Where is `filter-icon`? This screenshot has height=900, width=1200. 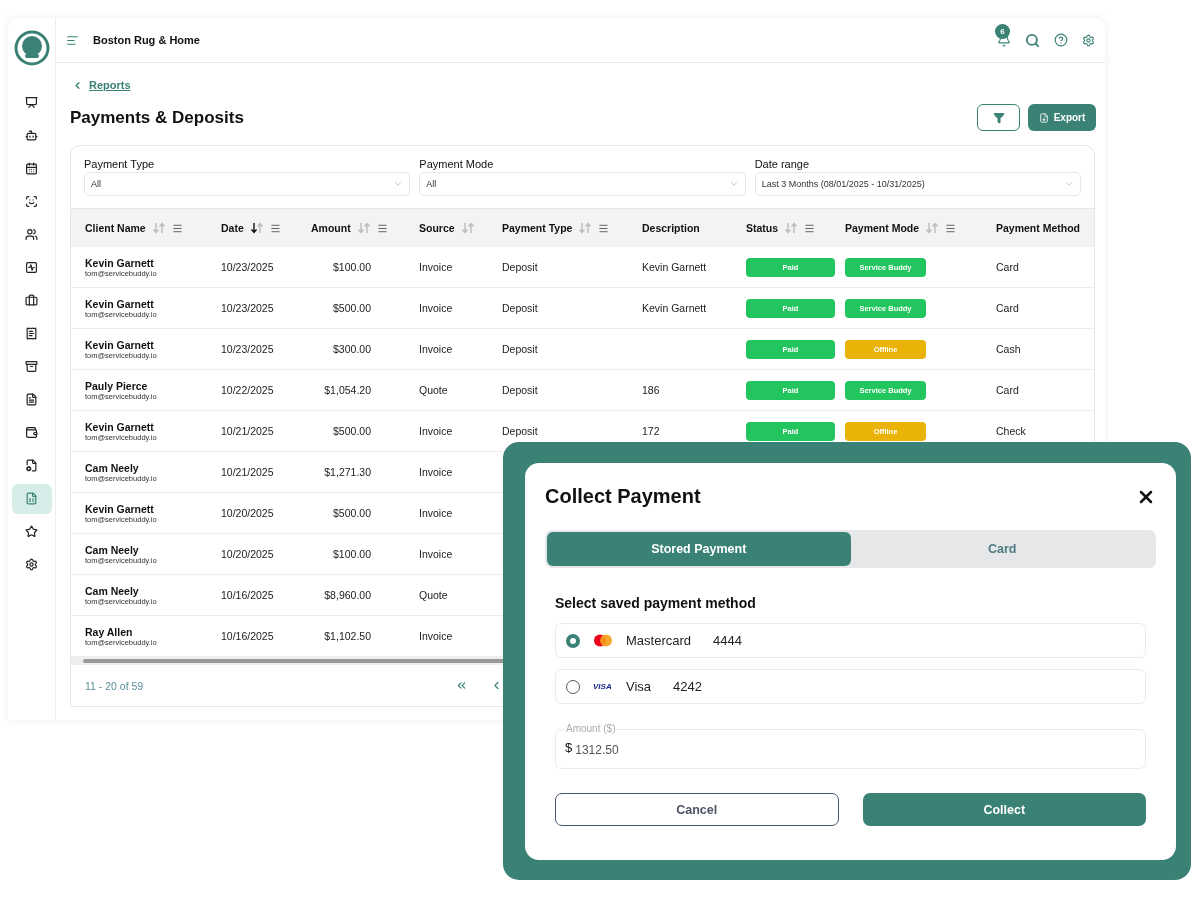 filter-icon is located at coordinates (998, 117).